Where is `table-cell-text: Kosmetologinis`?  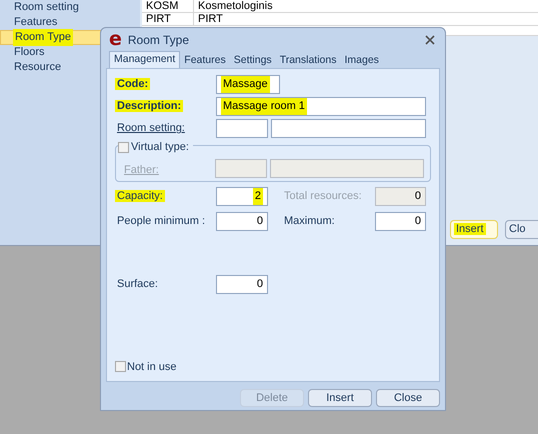 table-cell-text: Kosmetologinis is located at coordinates (235, 6).